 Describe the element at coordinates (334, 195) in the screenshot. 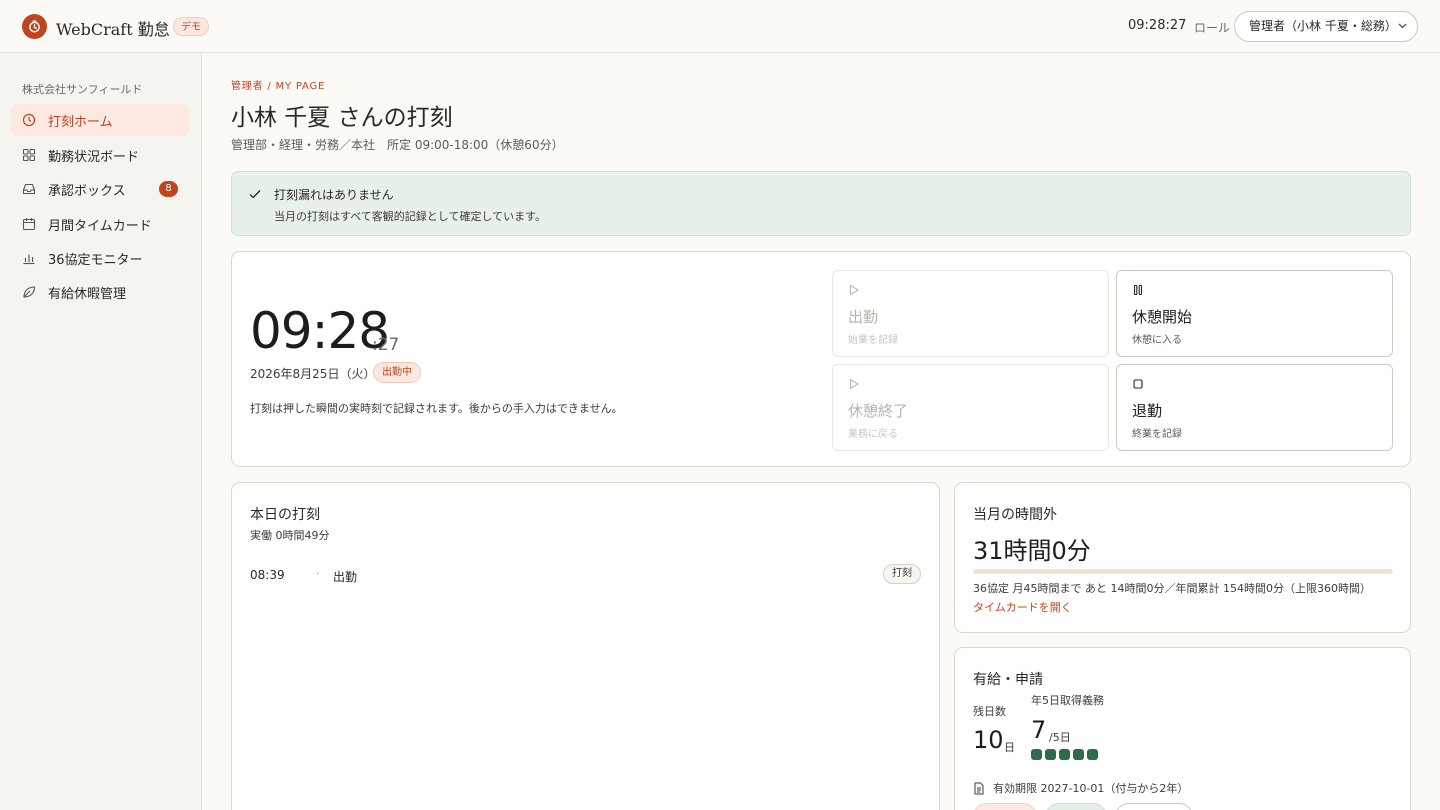

I see `alert-title: 打刻漏れはありません` at that location.